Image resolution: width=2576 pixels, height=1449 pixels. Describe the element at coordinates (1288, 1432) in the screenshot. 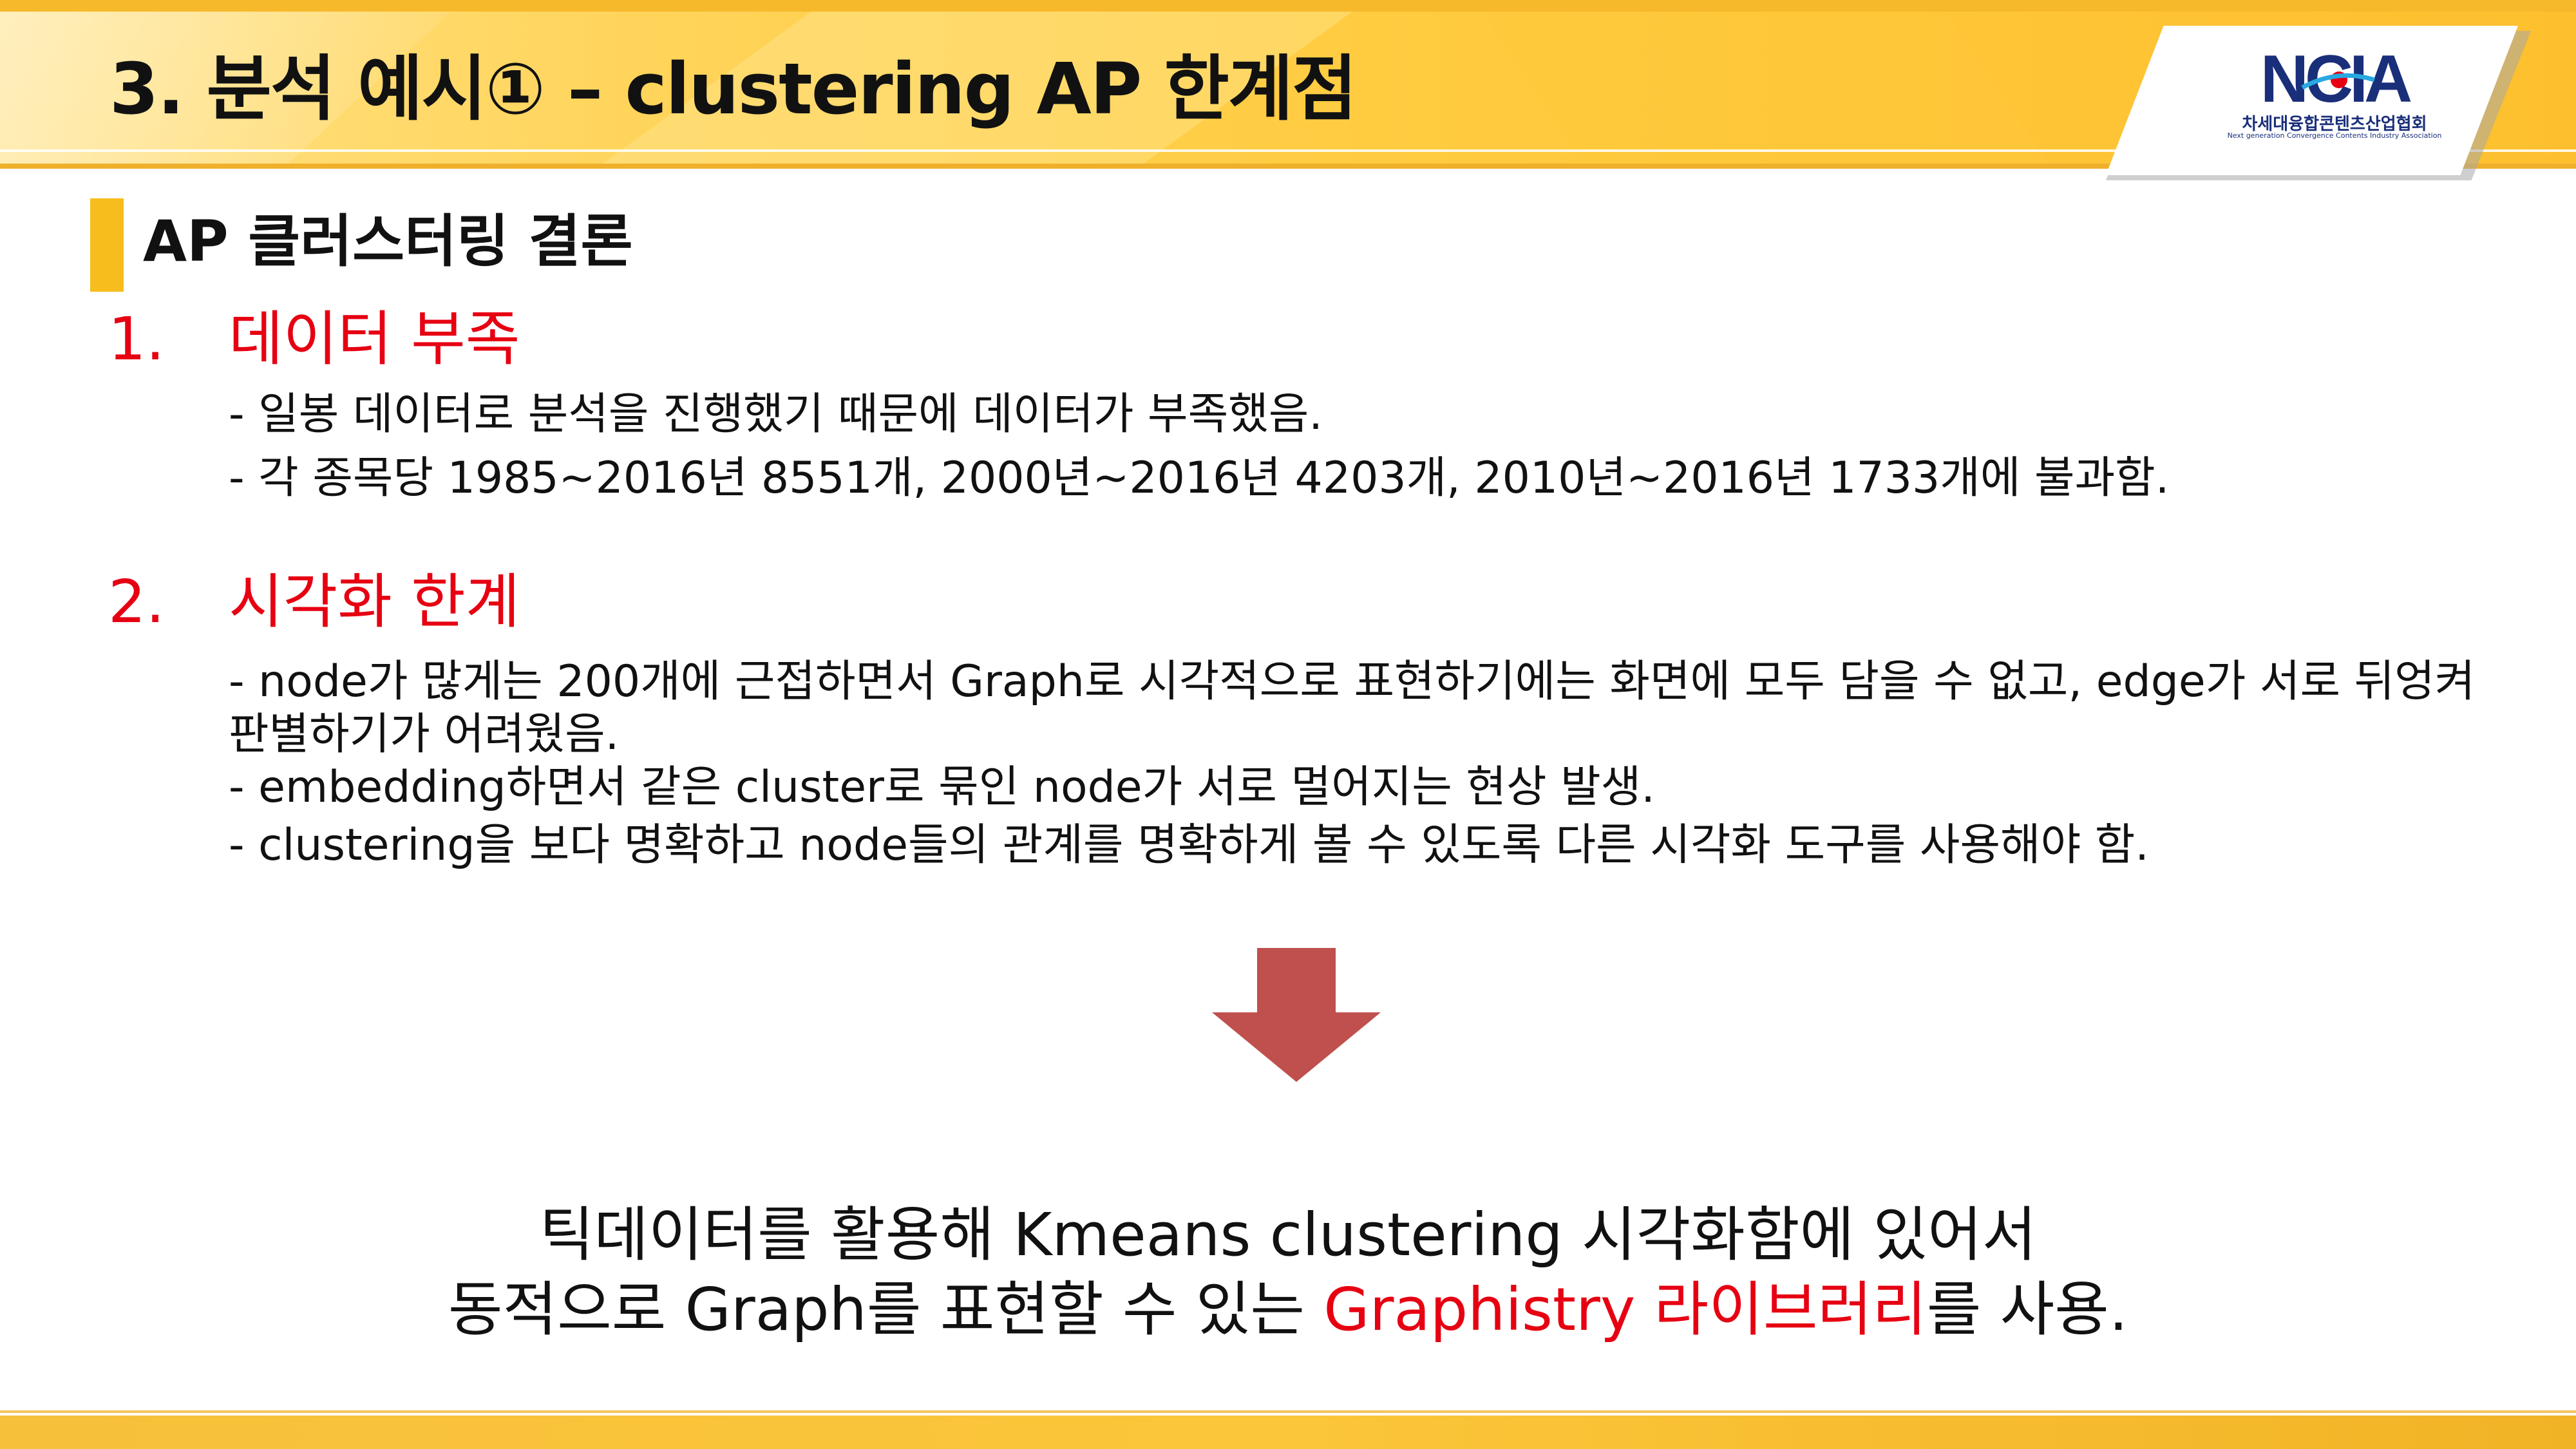

I see `footer-band` at that location.